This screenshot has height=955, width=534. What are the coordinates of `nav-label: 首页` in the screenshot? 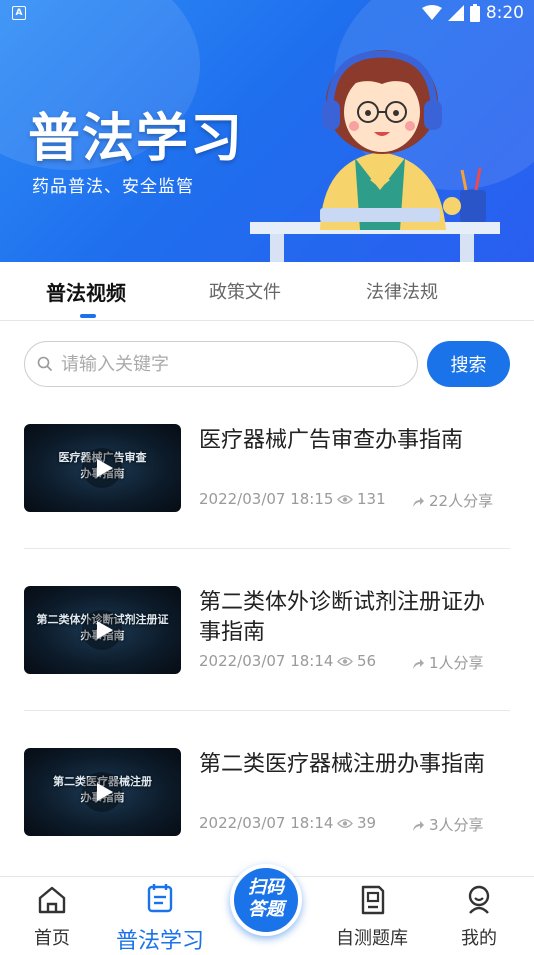 It's located at (52, 938).